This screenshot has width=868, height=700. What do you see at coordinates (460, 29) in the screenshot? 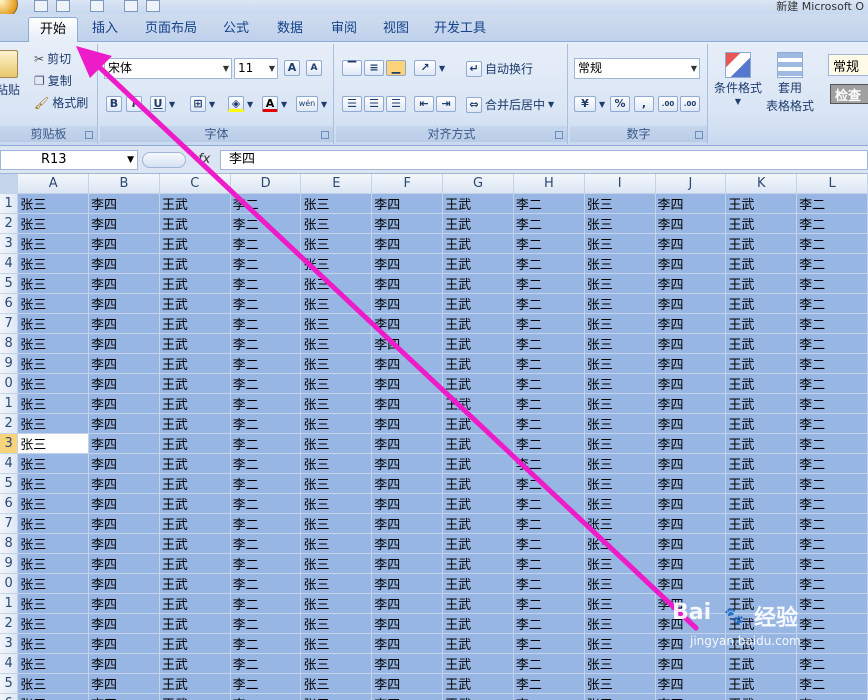
I see `tab-developer: 开发工具` at bounding box center [460, 29].